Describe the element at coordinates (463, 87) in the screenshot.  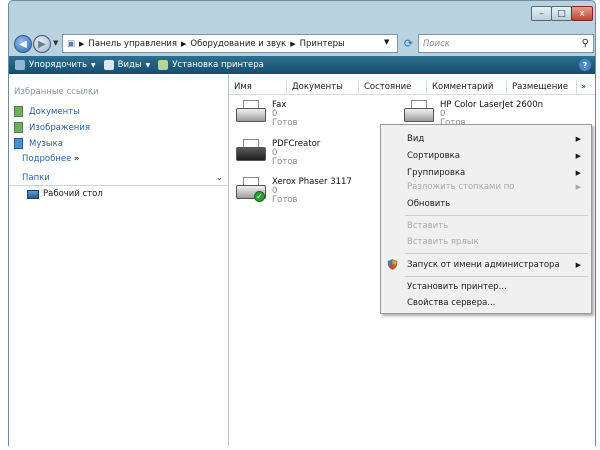
I see `column-label: Комментарий` at that location.